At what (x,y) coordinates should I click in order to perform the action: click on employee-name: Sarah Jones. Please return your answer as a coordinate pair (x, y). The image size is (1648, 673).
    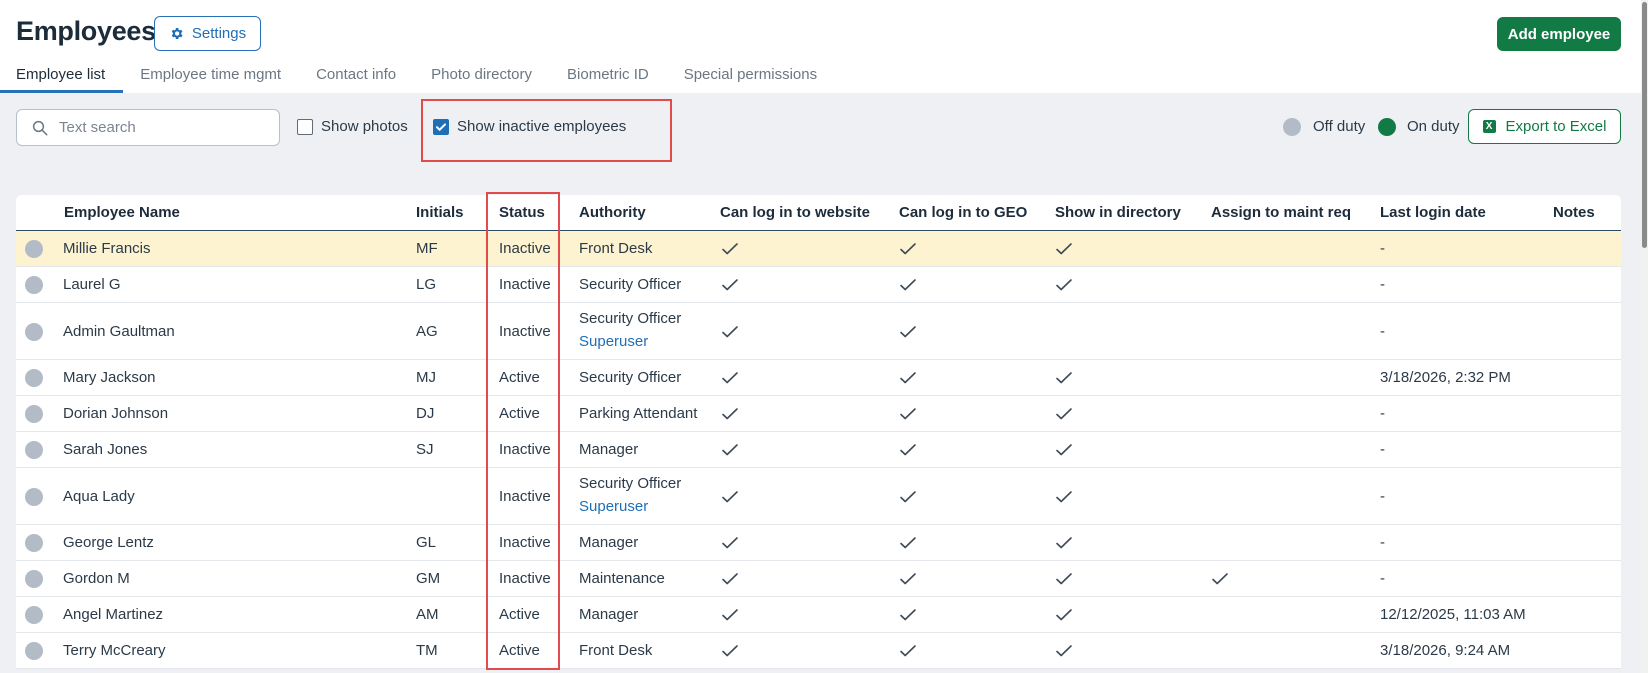
    Looking at the image, I should click on (105, 449).